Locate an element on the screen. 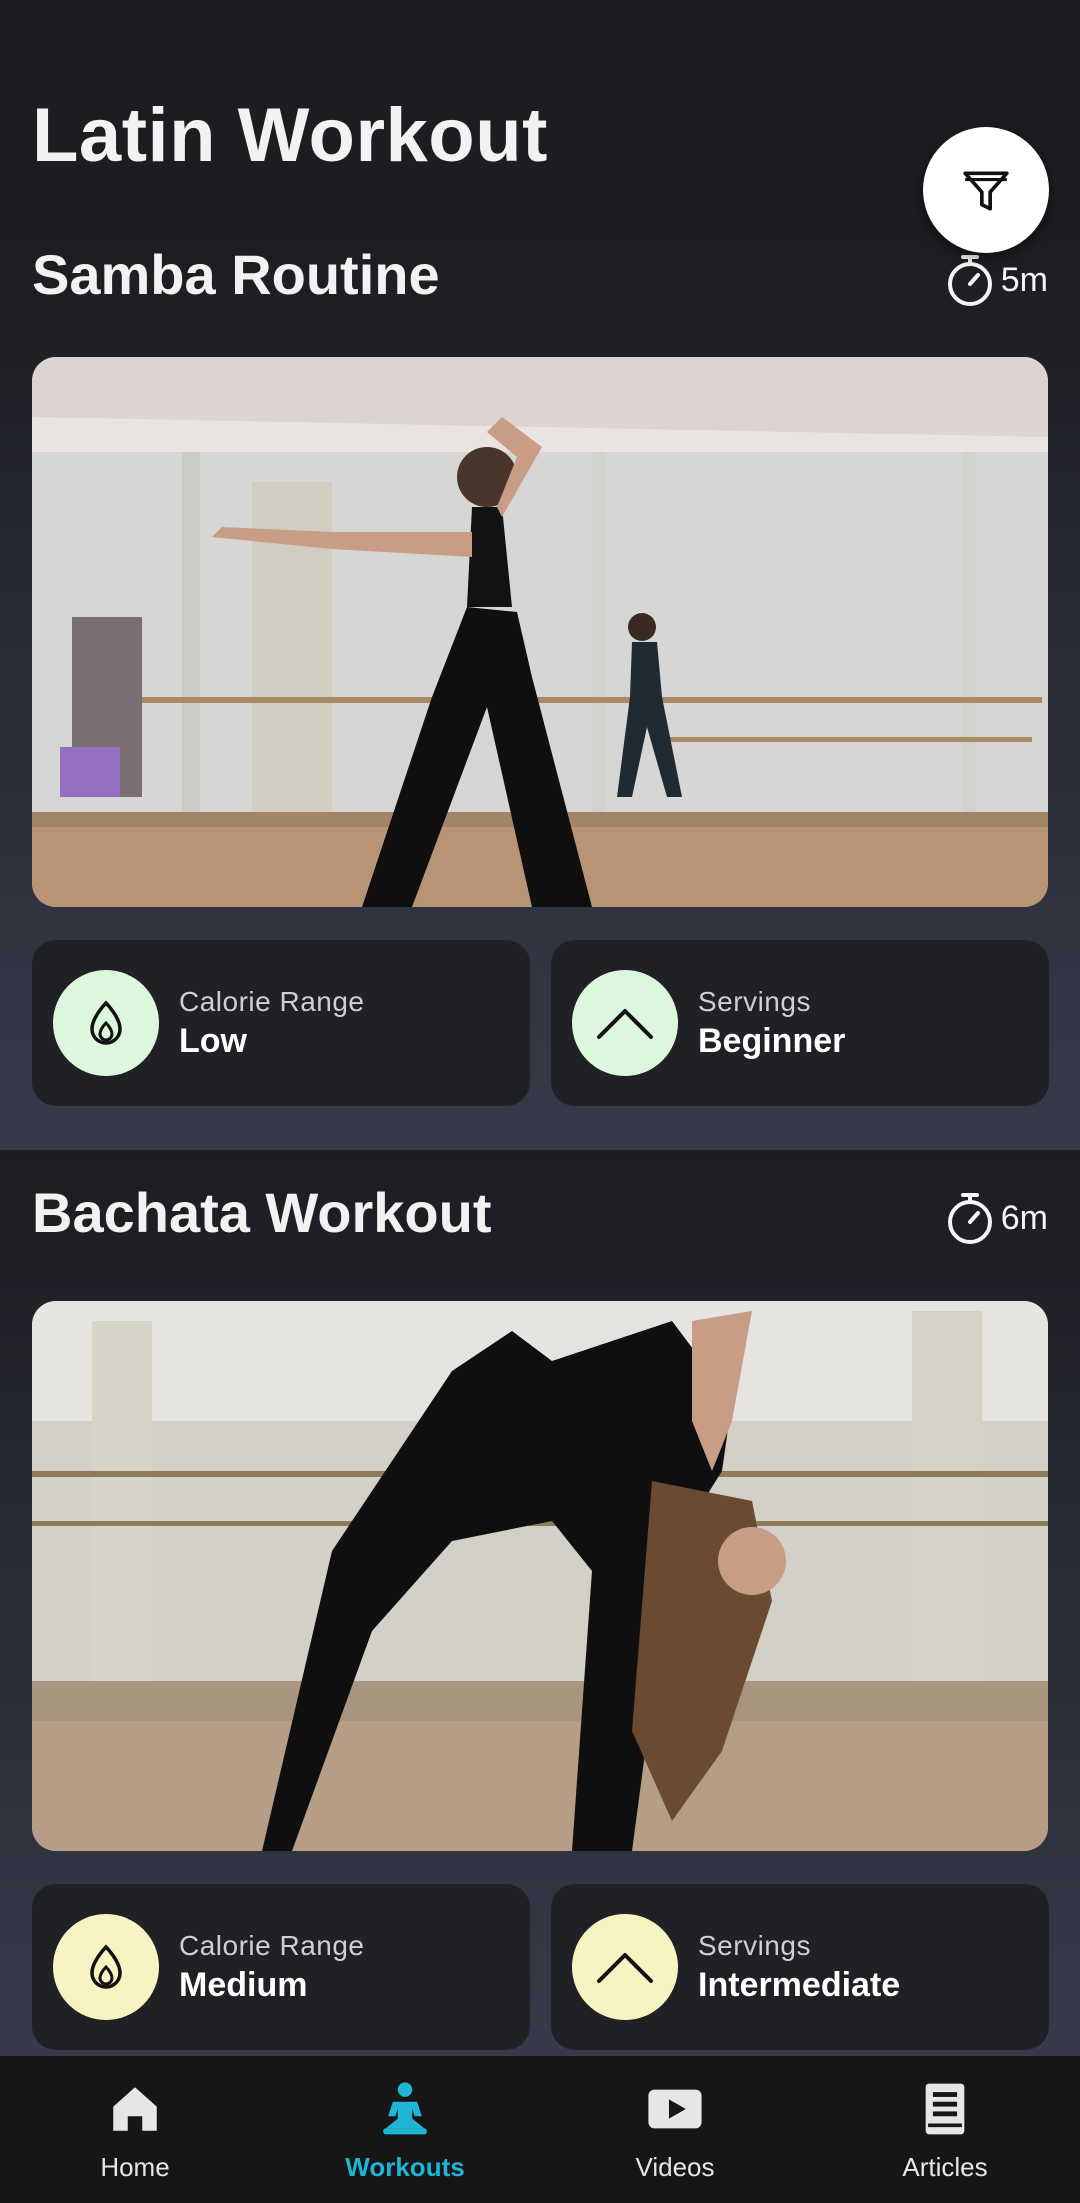 The width and height of the screenshot is (1080, 2203). workout-title: Samba Routine is located at coordinates (236, 274).